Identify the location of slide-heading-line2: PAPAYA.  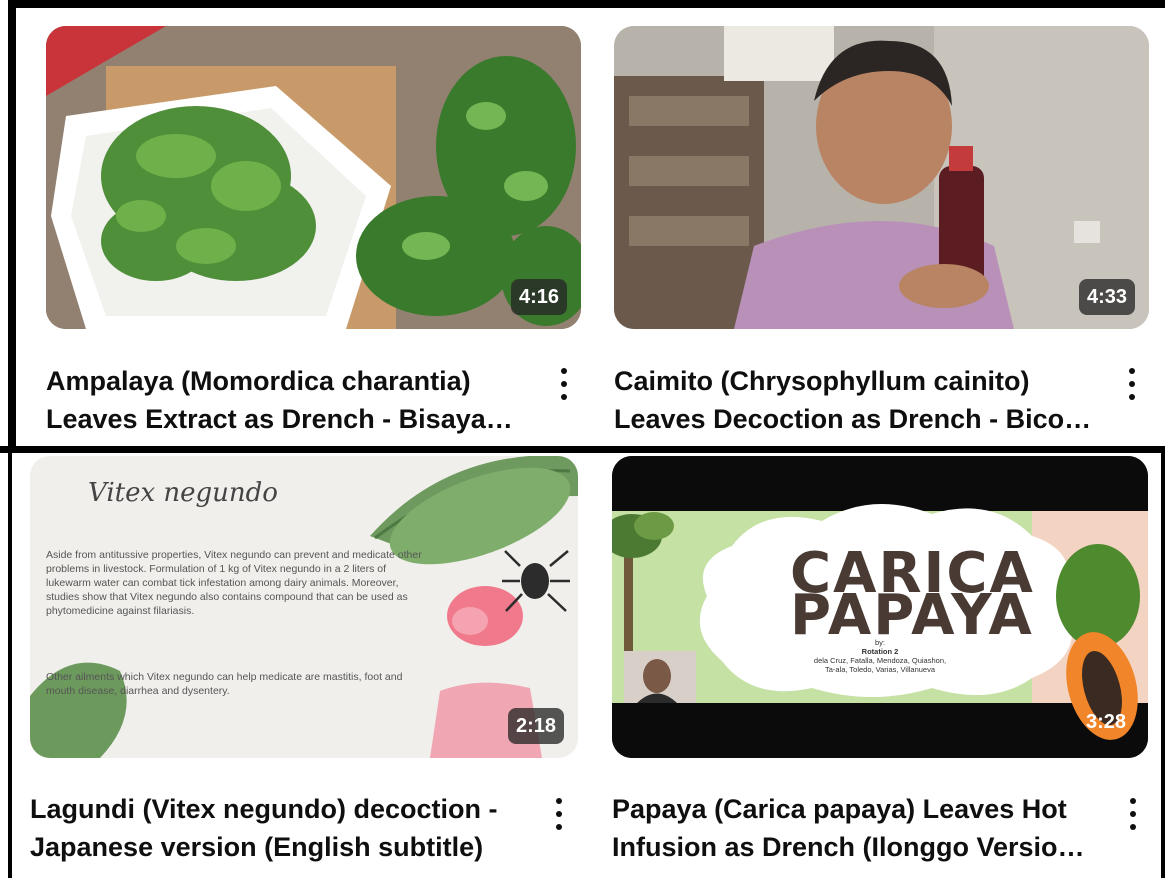
(912, 615).